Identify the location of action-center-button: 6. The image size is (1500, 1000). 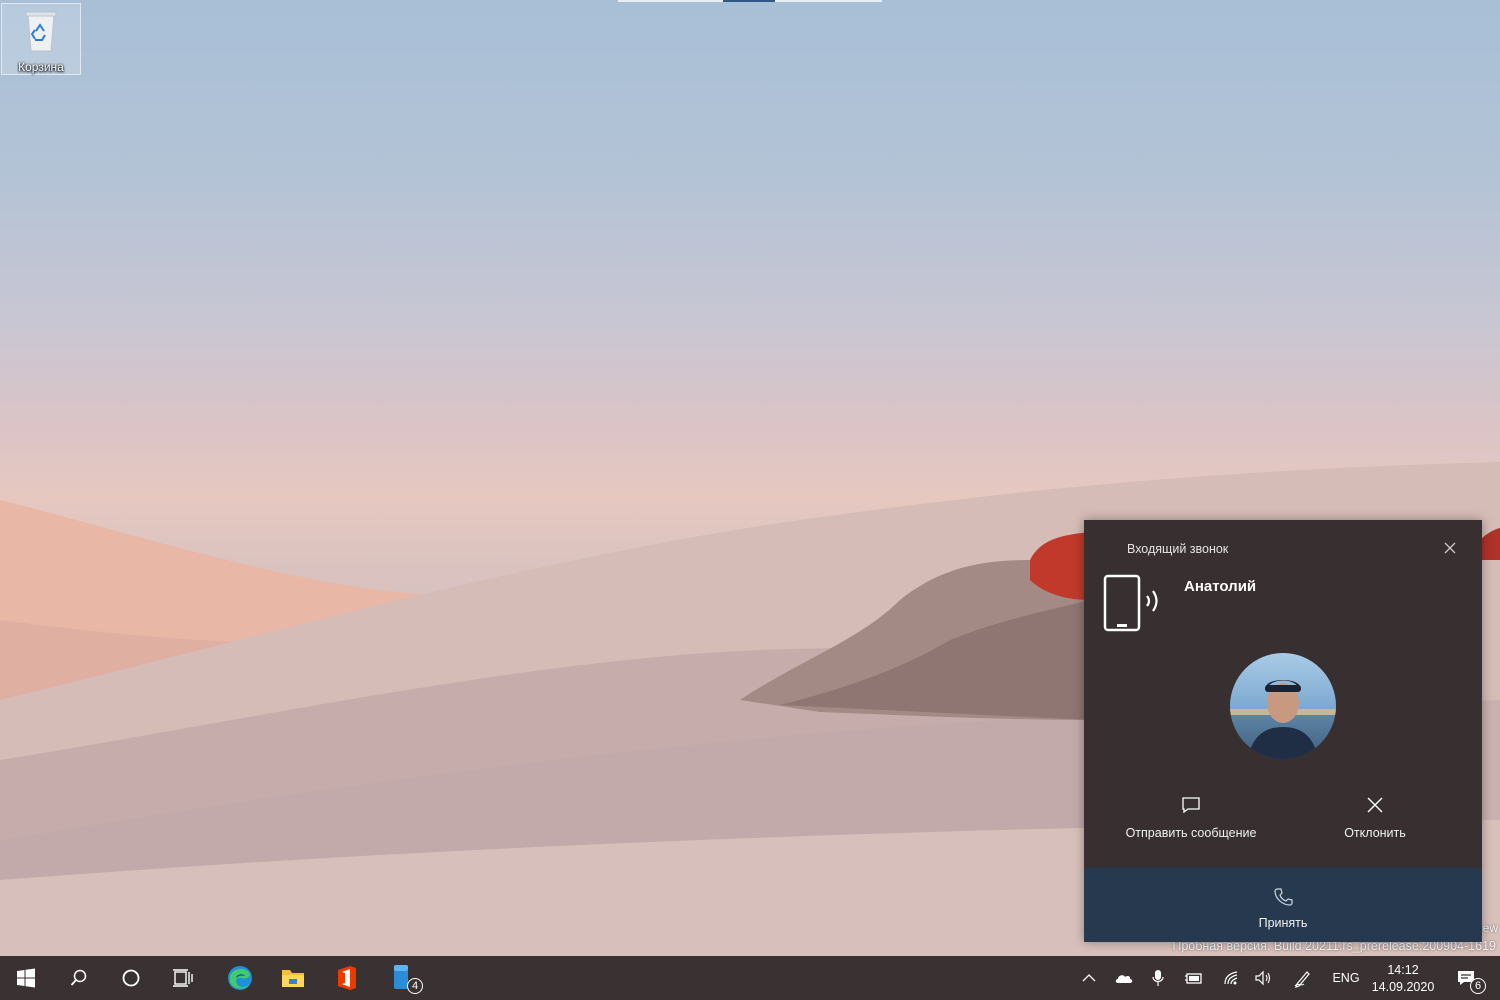
(1466, 978).